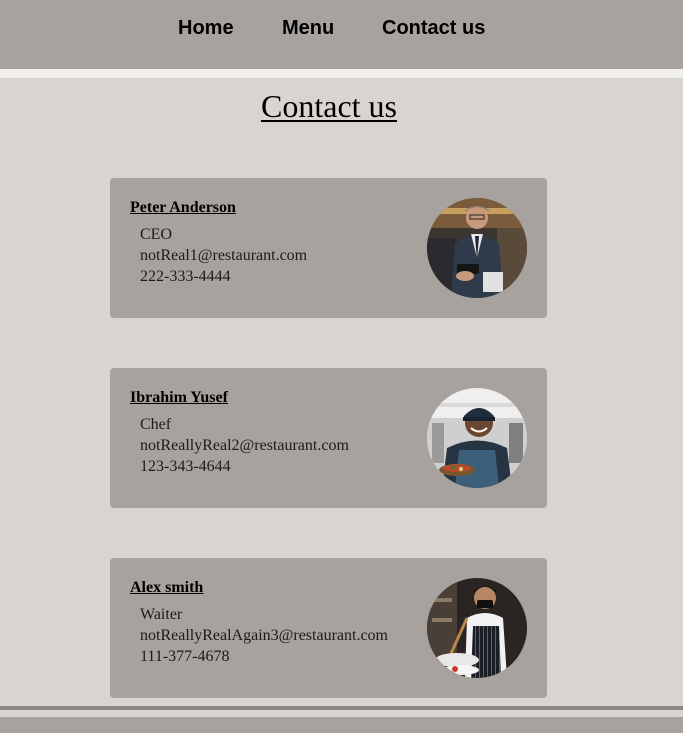  Describe the element at coordinates (161, 614) in the screenshot. I see `contact-role: Waiter` at that location.